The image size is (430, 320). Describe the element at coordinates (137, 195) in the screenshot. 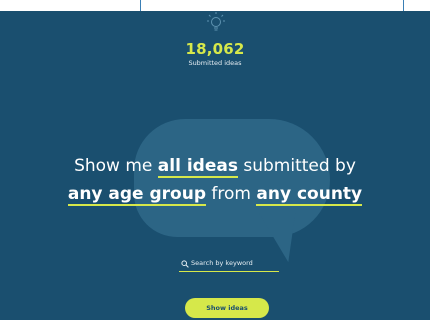

I see `age-group-filter-dropdown: any age group` at that location.